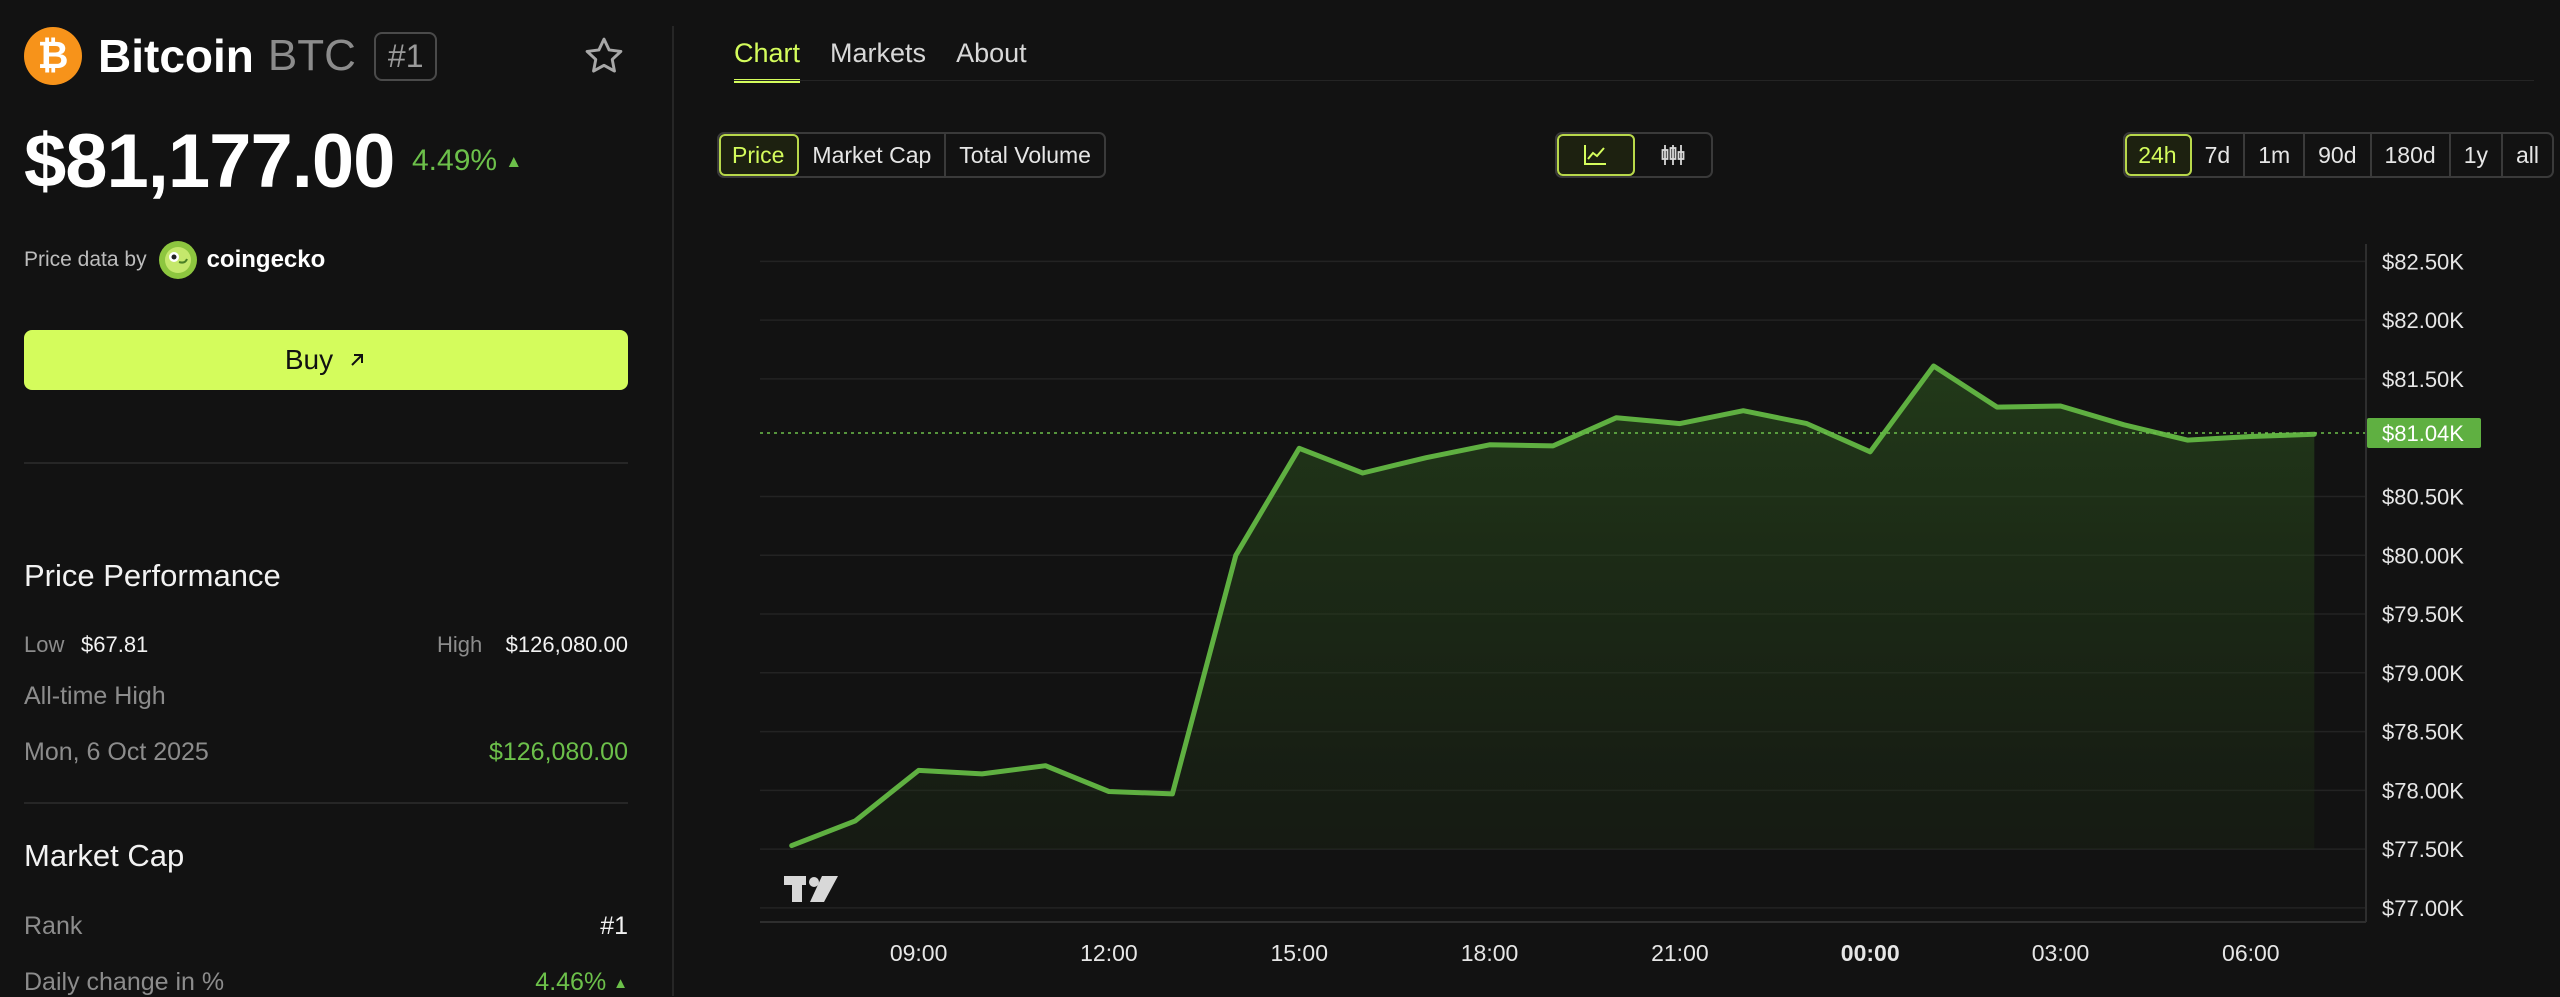  Describe the element at coordinates (85, 259) in the screenshot. I see `price-data-by-label: Price data by` at that location.